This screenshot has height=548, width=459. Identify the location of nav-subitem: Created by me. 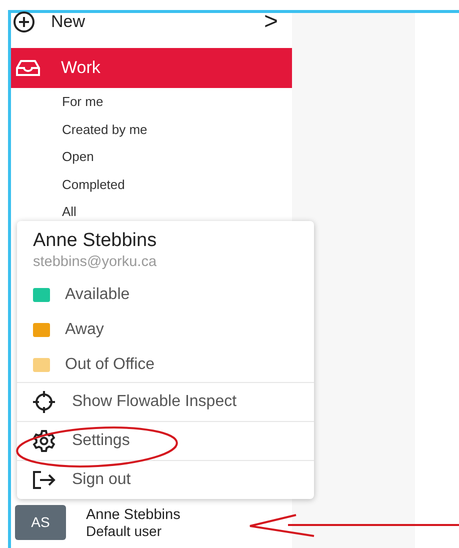
(105, 129).